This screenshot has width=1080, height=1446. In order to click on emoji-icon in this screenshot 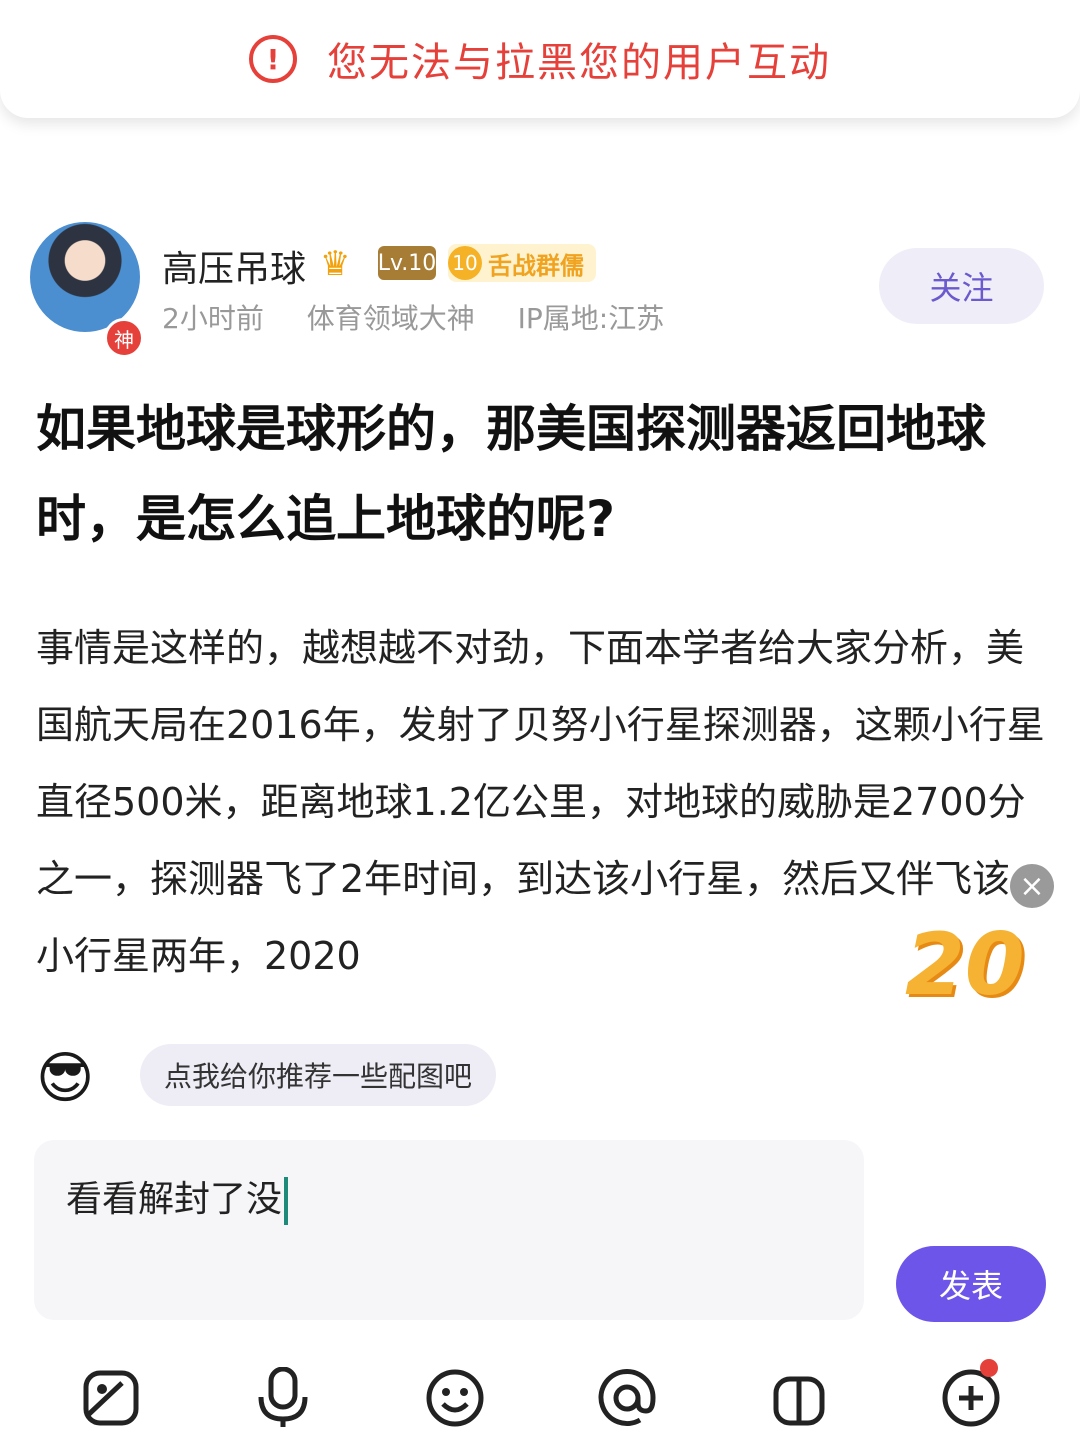, I will do `click(455, 1398)`.